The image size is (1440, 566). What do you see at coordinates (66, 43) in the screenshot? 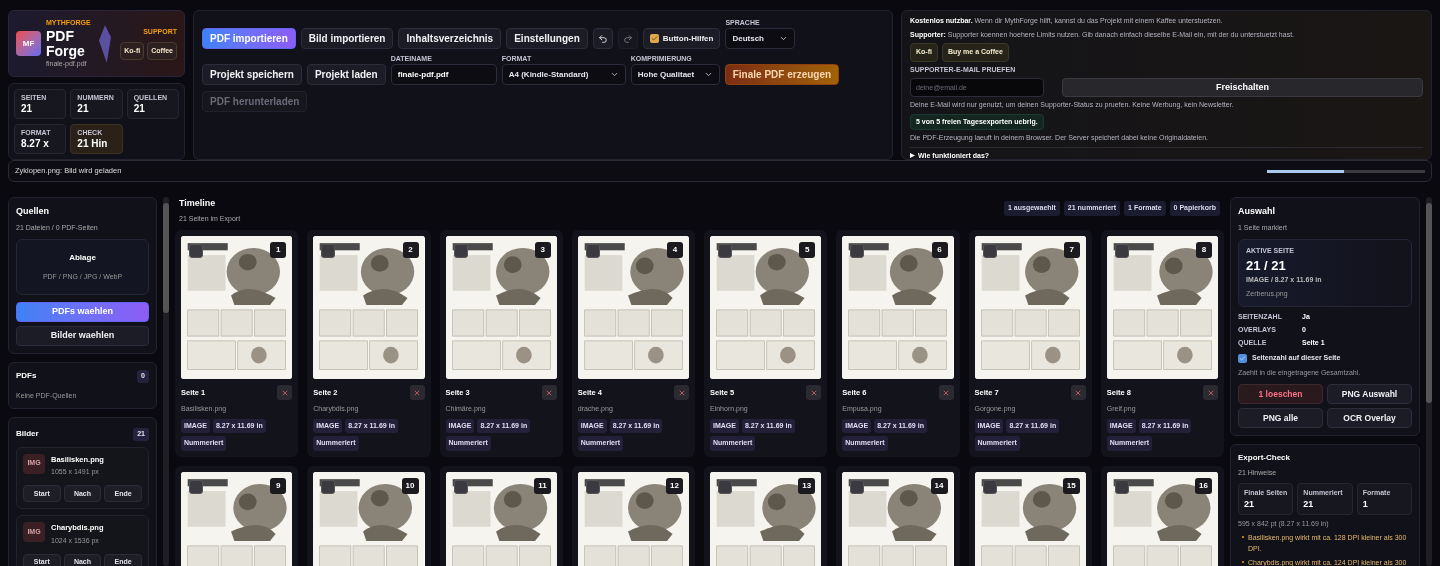
I see `app-title: PDF Forge` at bounding box center [66, 43].